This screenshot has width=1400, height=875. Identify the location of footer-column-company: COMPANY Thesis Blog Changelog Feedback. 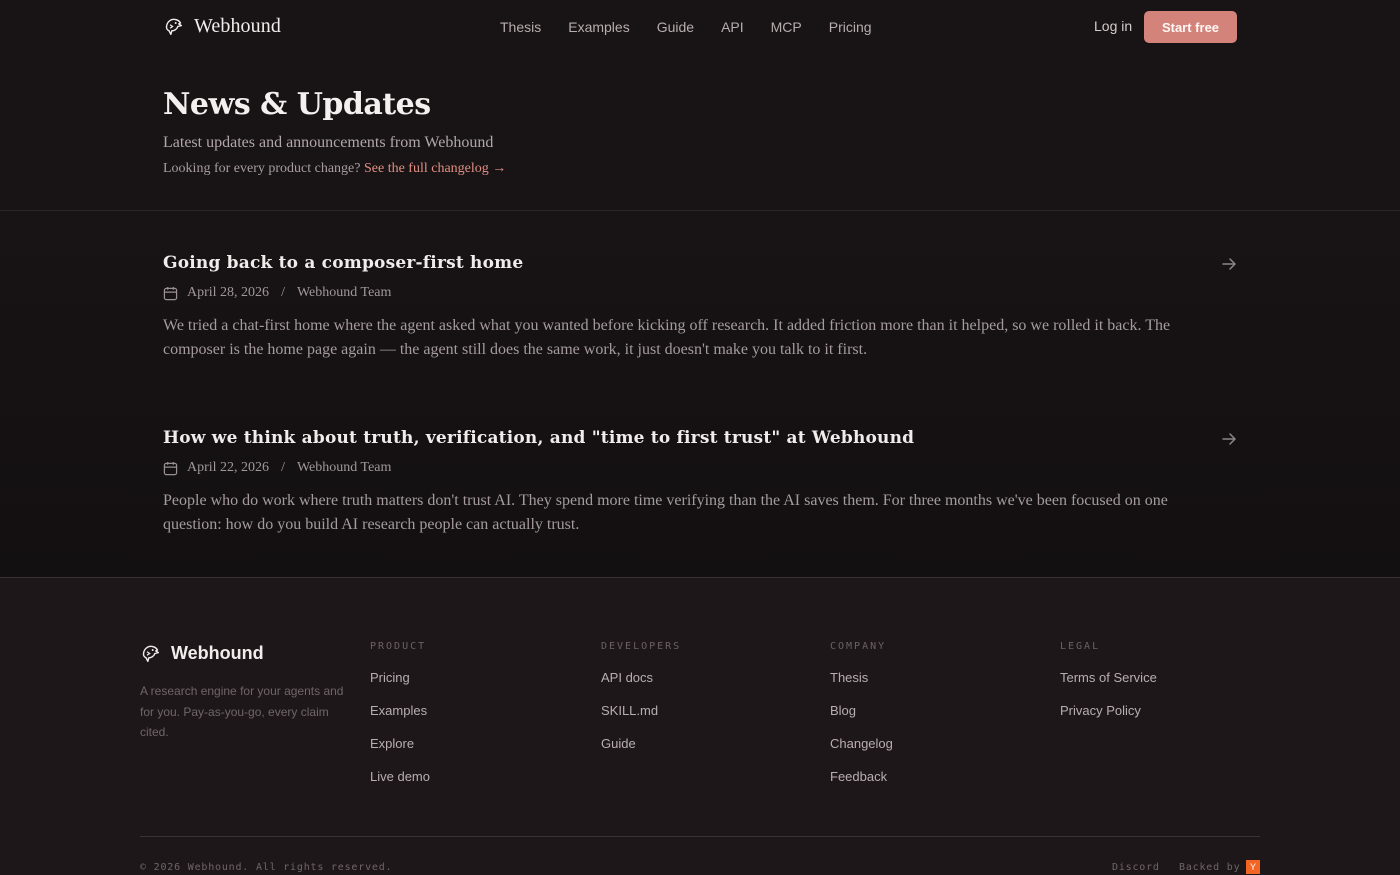
(861, 721).